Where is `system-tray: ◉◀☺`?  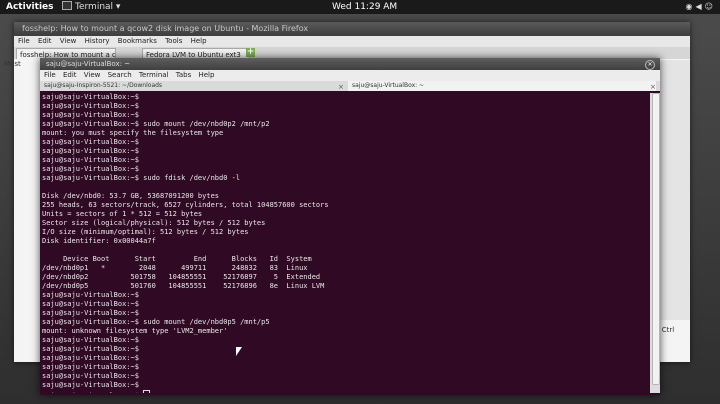 system-tray: ◉◀☺ is located at coordinates (701, 7).